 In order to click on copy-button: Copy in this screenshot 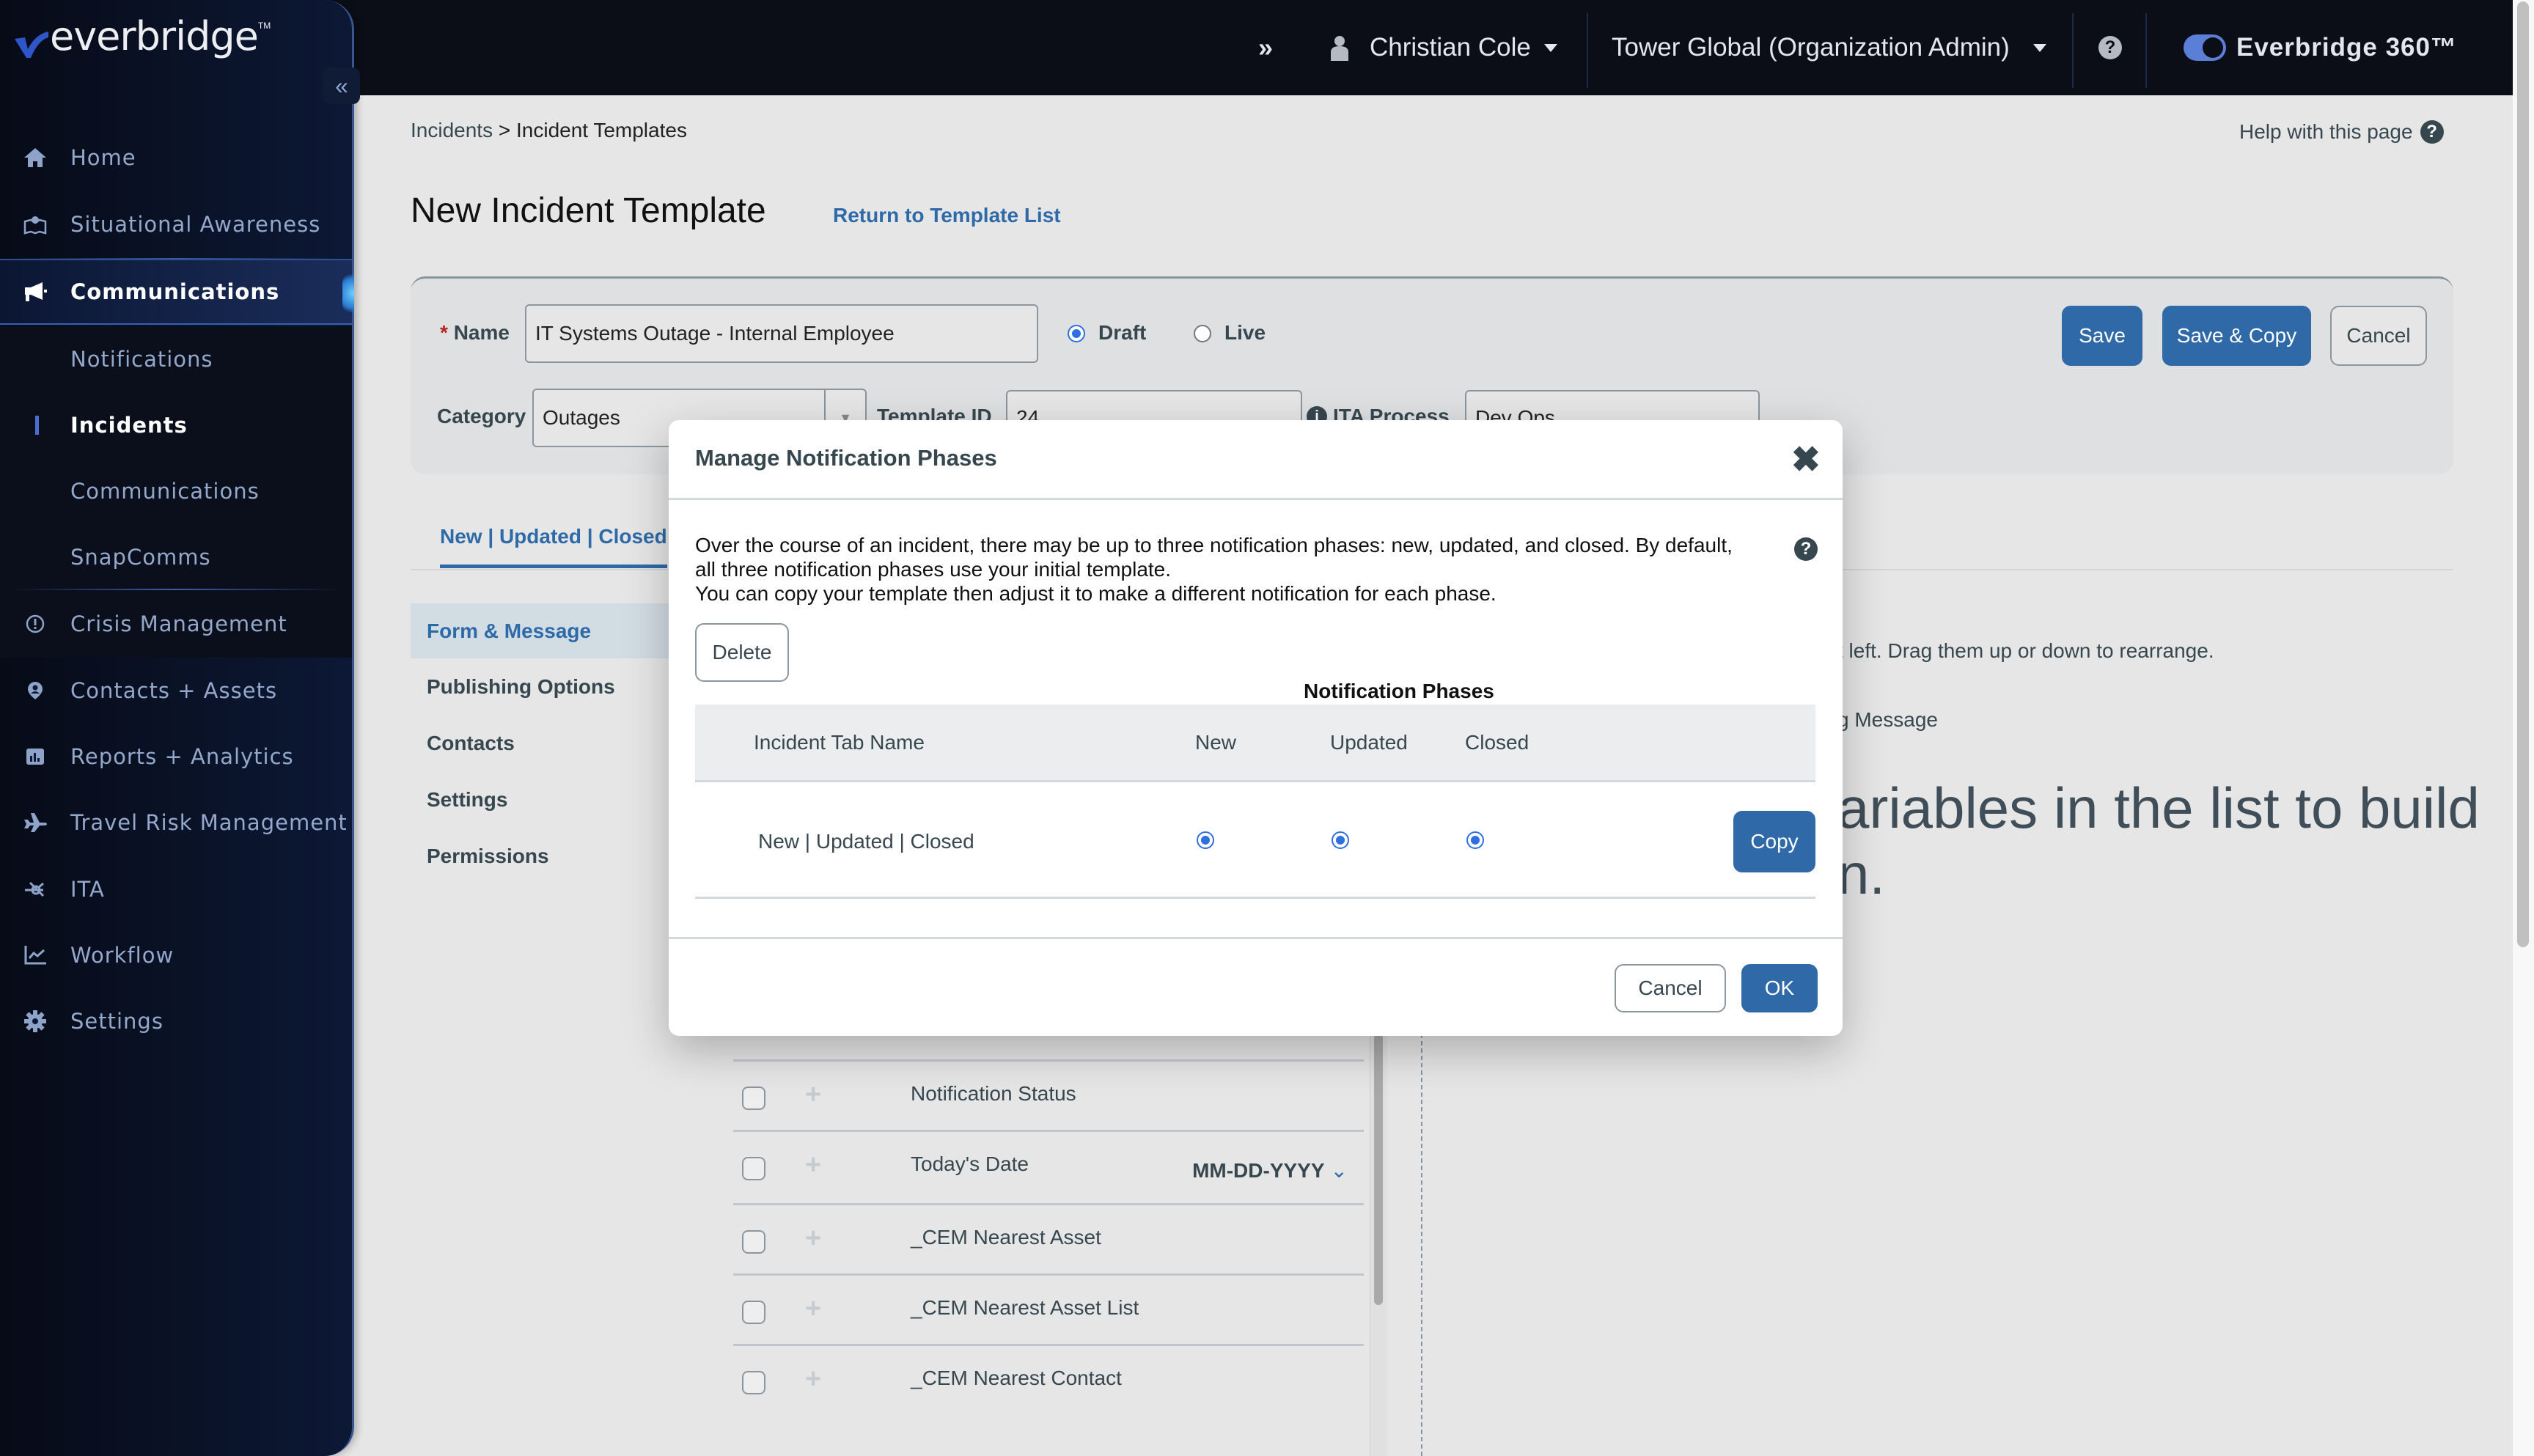, I will do `click(1774, 841)`.